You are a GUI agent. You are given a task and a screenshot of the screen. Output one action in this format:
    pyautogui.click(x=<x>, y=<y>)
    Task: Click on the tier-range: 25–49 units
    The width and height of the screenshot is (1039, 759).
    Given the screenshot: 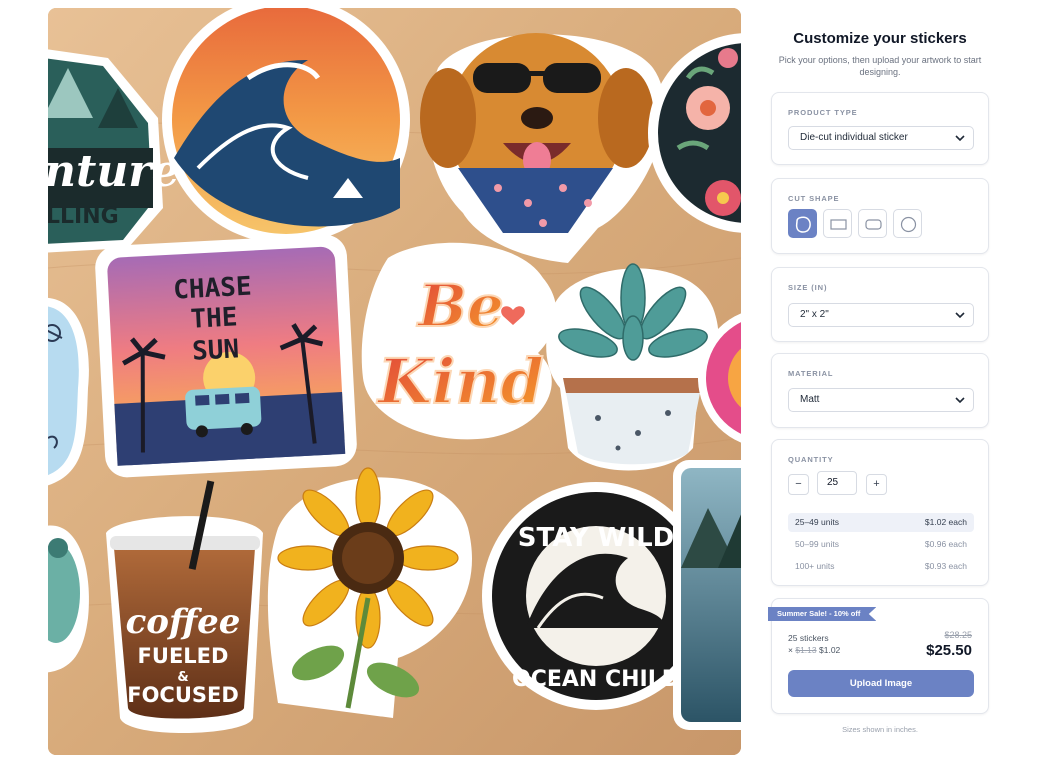 What is the action you would take?
    pyautogui.click(x=817, y=522)
    